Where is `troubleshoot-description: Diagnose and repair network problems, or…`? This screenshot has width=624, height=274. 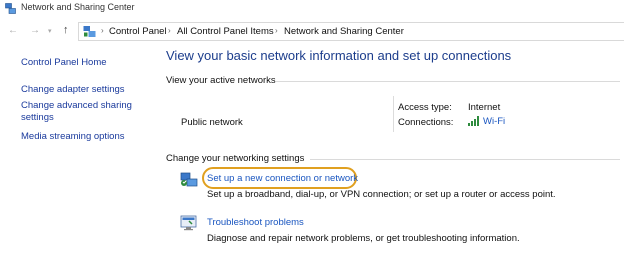 troubleshoot-description: Diagnose and repair network problems, or… is located at coordinates (363, 238).